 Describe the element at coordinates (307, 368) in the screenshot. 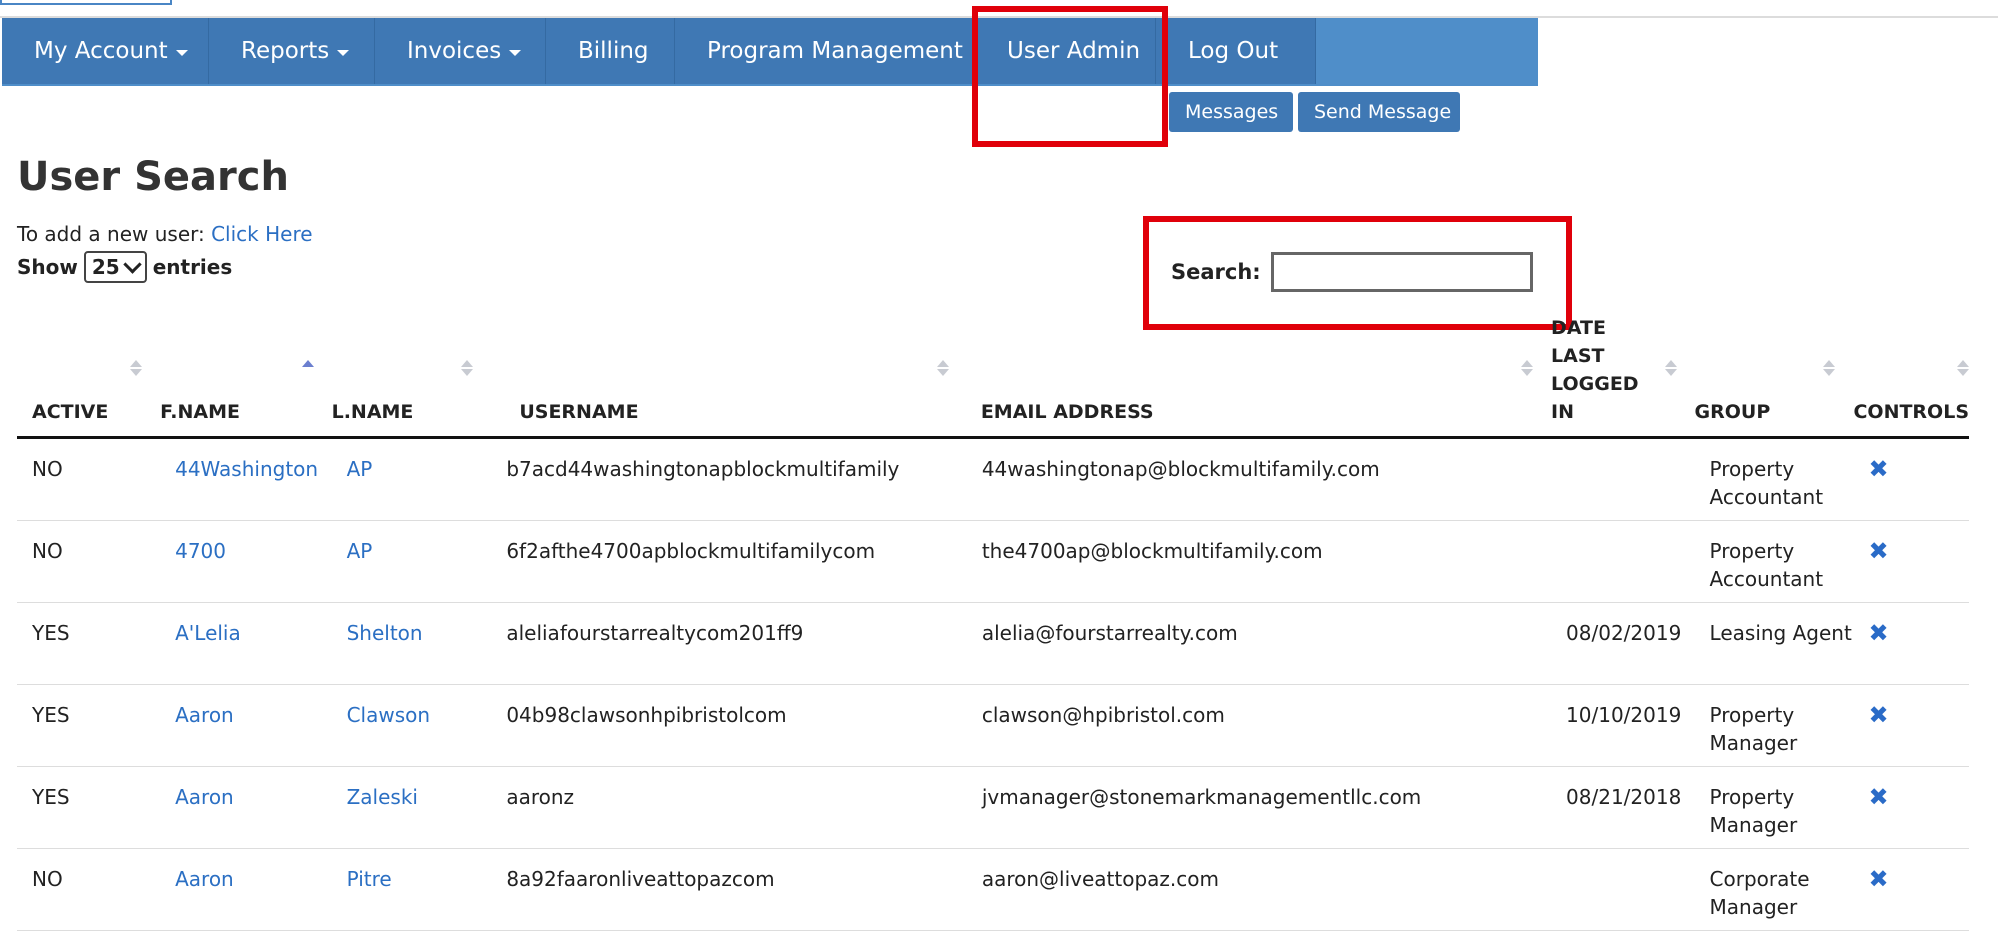

I see `sort-asc-icon` at that location.